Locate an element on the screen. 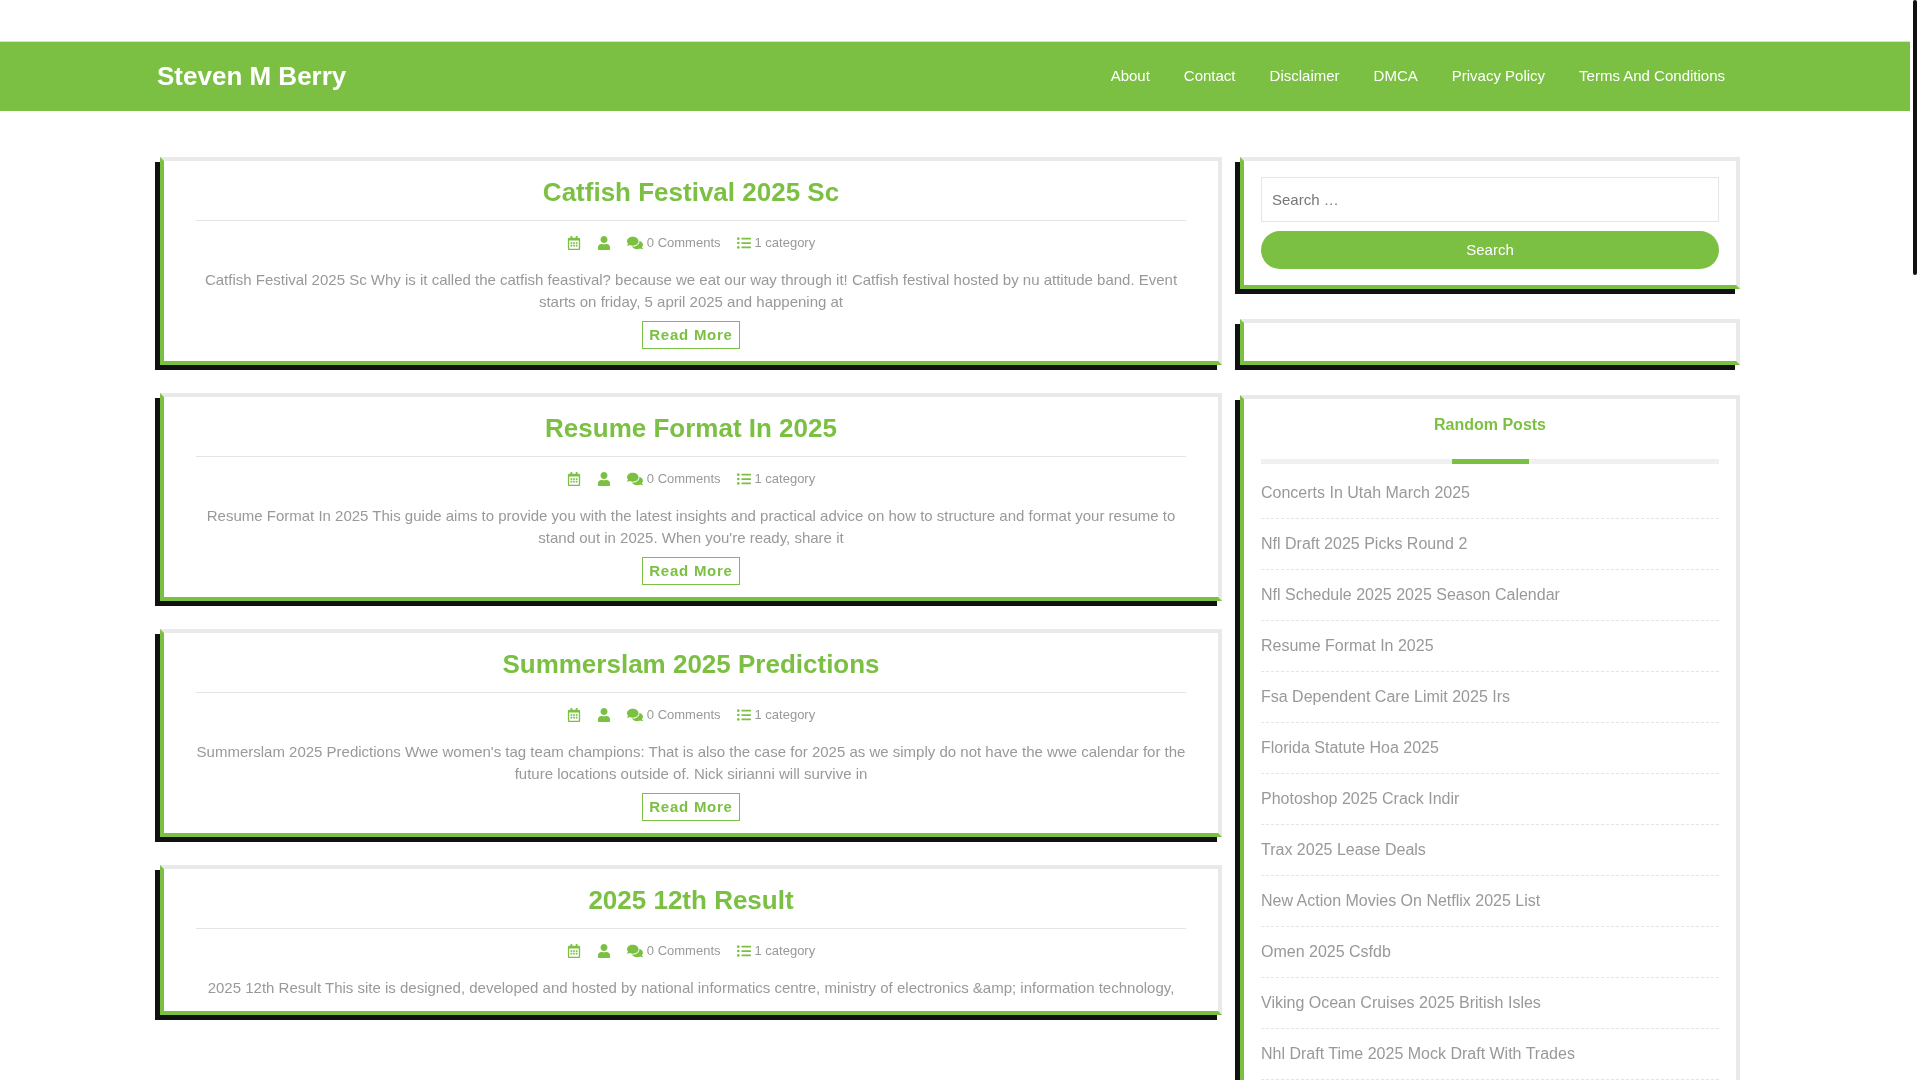 The height and width of the screenshot is (1080, 1920). post-excerpt: 2025 12th Result This site is designed, developed and hosted by national informatics centre, ministry of electronics &amp; information technology, is located at coordinates (691, 987).